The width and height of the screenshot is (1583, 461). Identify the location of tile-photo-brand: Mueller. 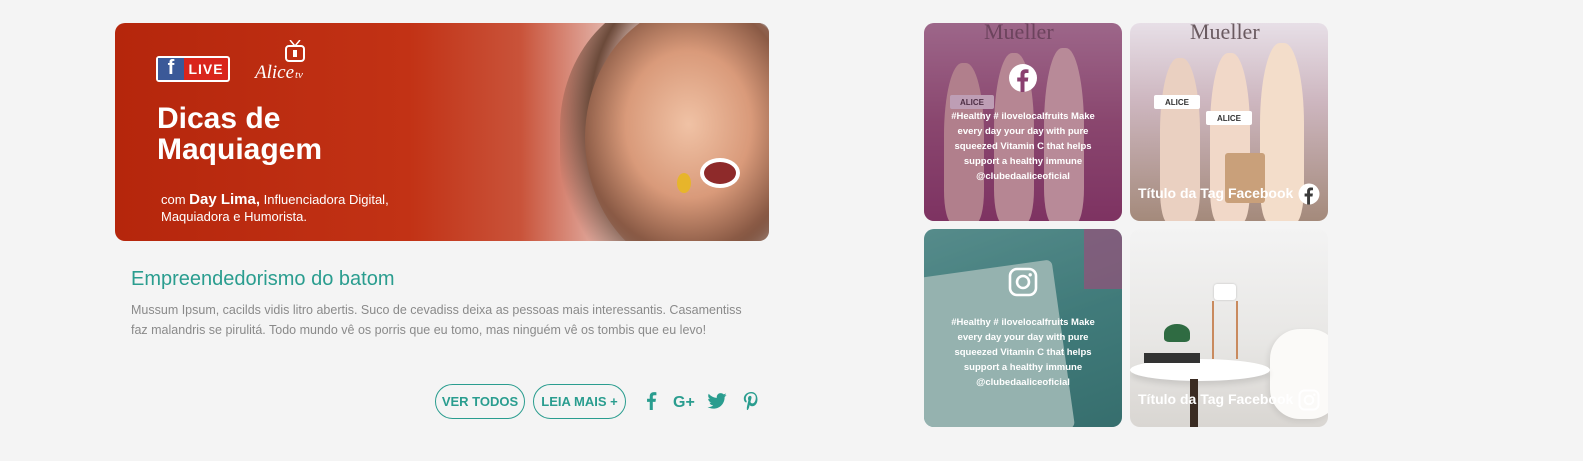
(1225, 33).